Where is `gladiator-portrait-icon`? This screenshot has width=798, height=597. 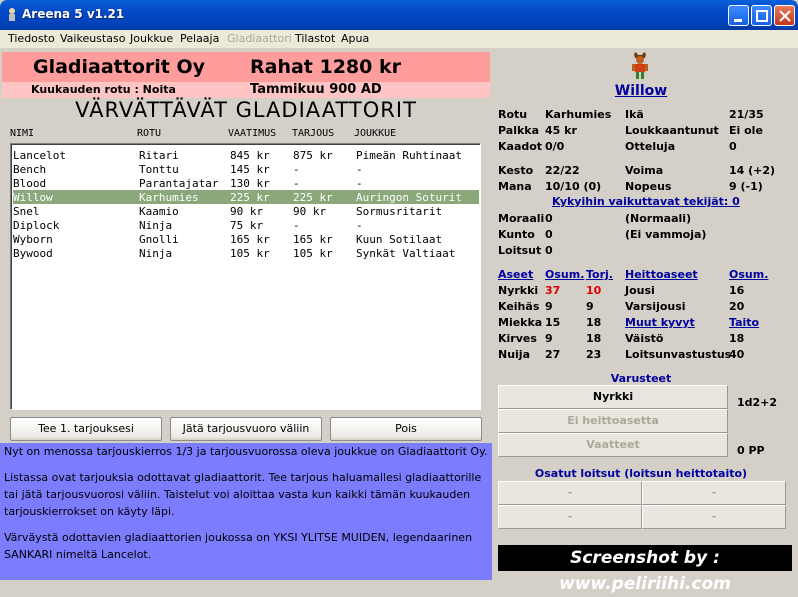
gladiator-portrait-icon is located at coordinates (640, 65).